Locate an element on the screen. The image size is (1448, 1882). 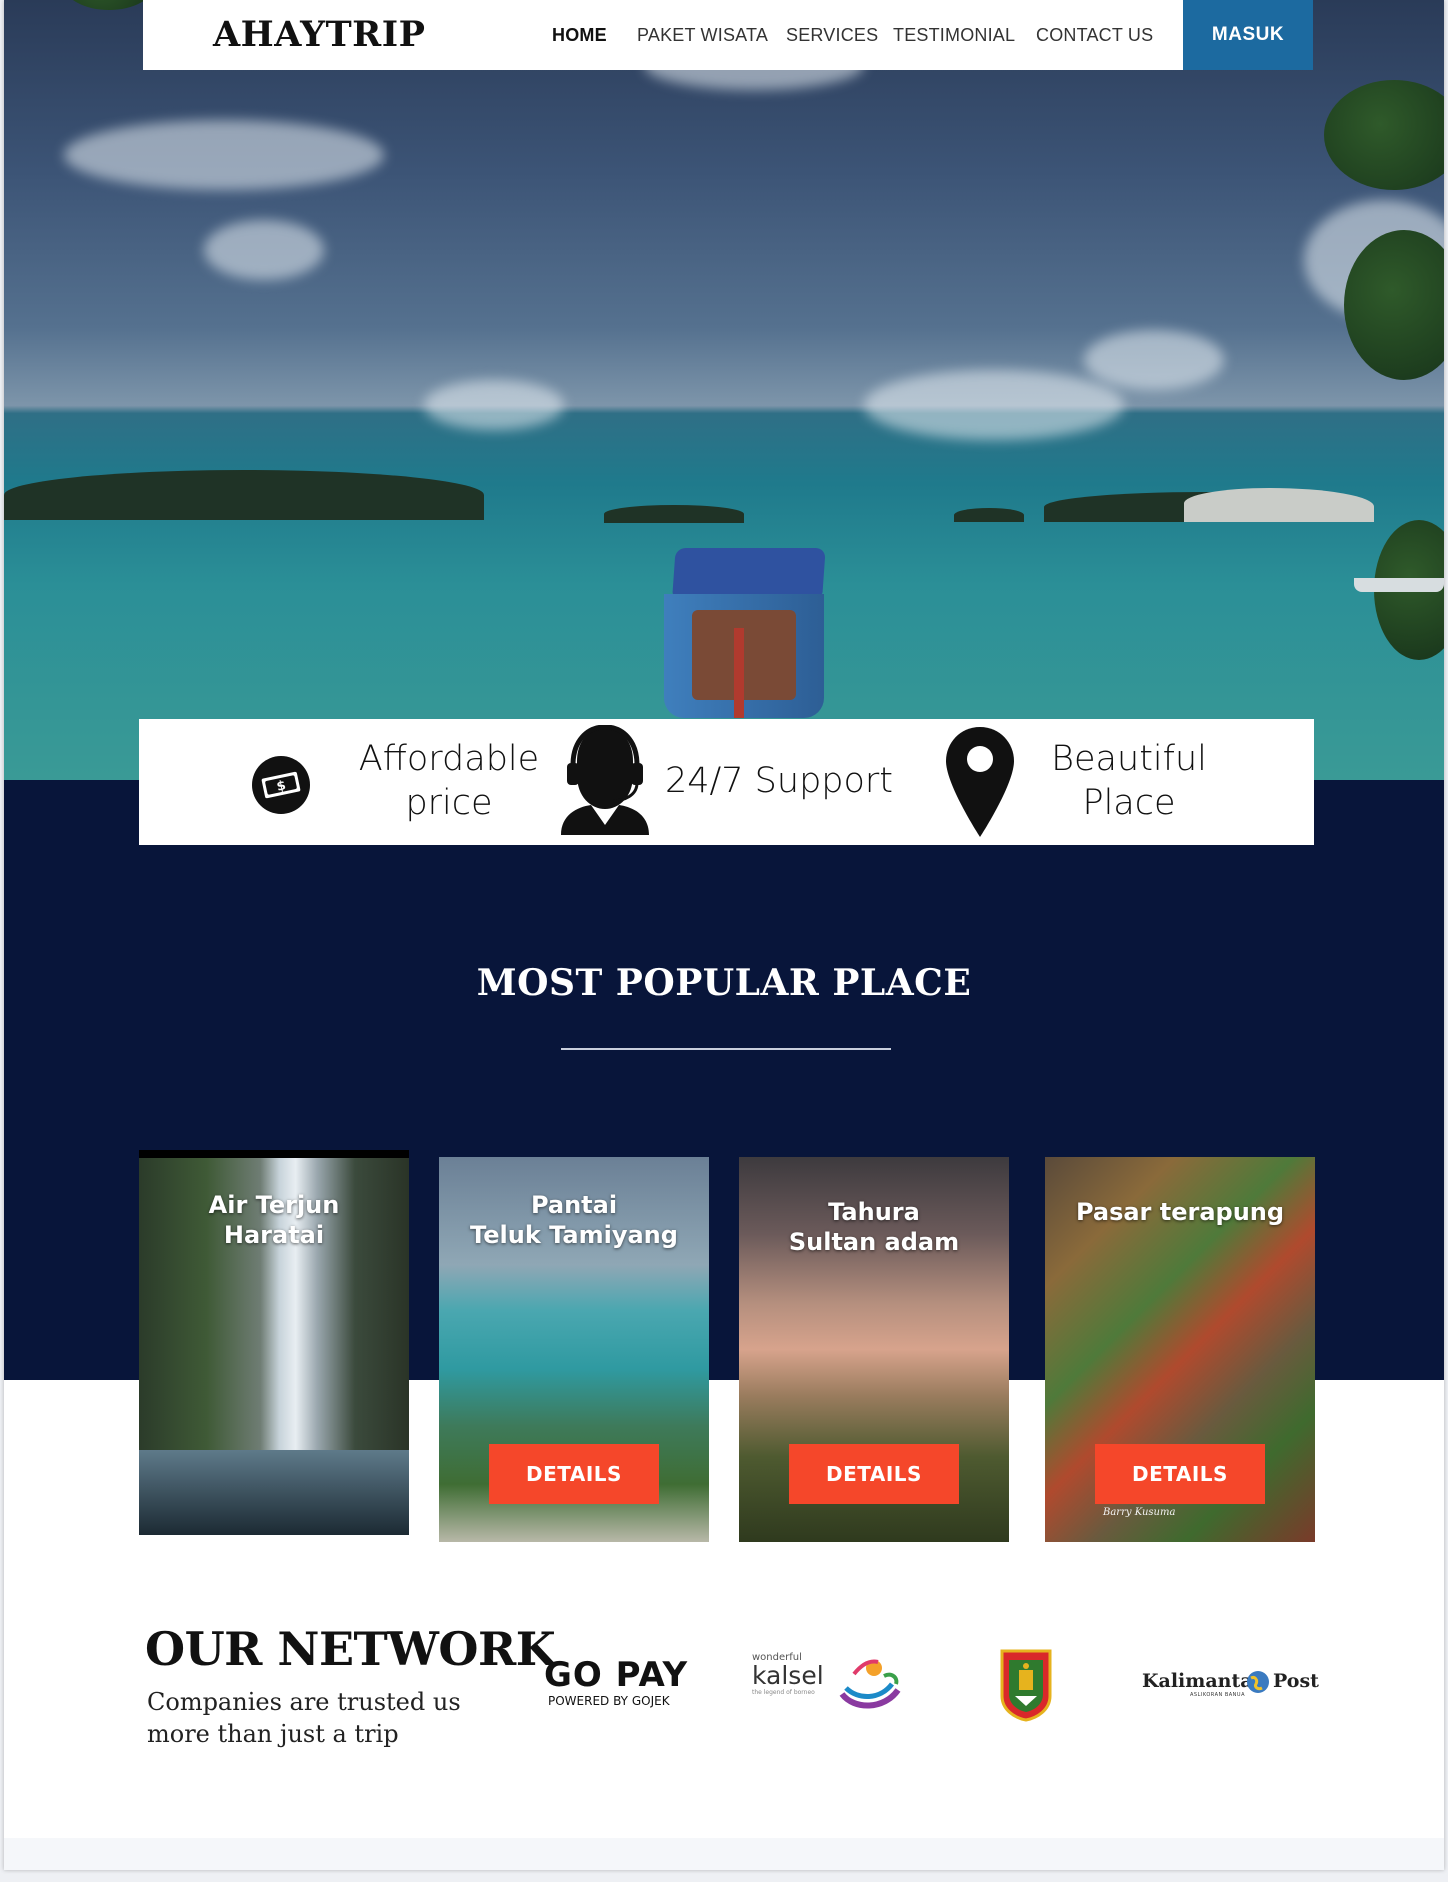
nav-link-testimonial: TESTIMONIAL is located at coordinates (954, 35).